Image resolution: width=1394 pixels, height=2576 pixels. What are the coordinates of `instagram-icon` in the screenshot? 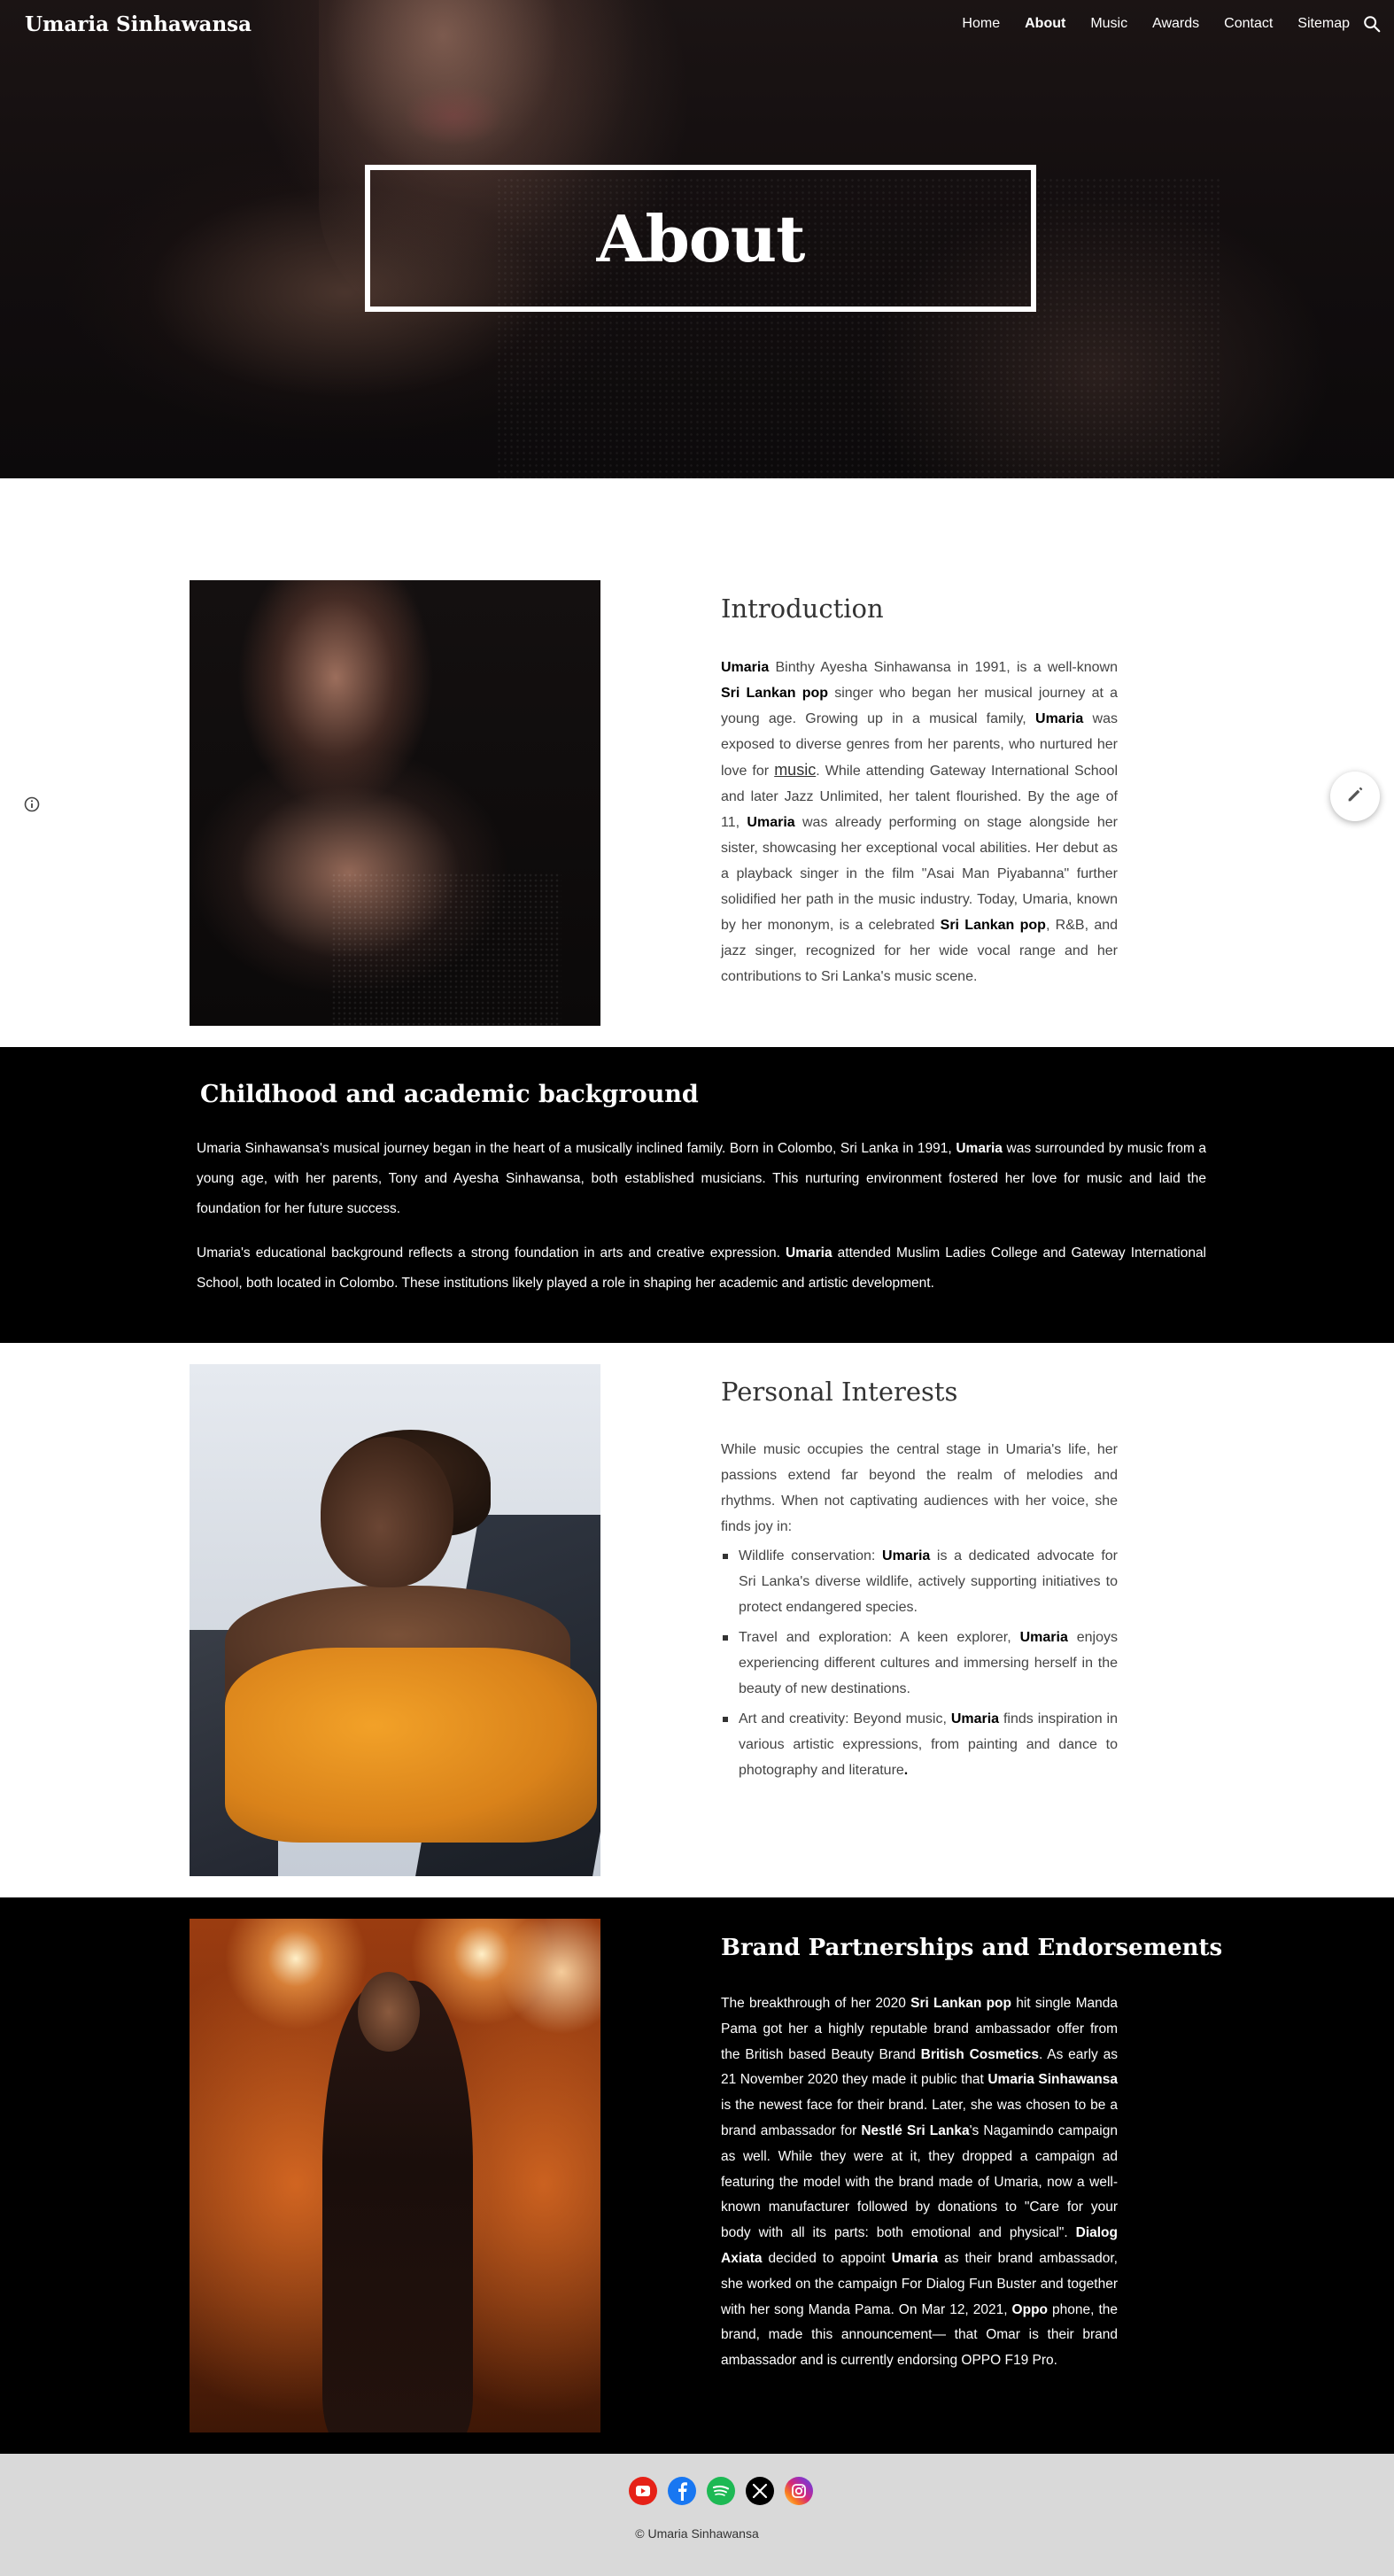 It's located at (799, 2491).